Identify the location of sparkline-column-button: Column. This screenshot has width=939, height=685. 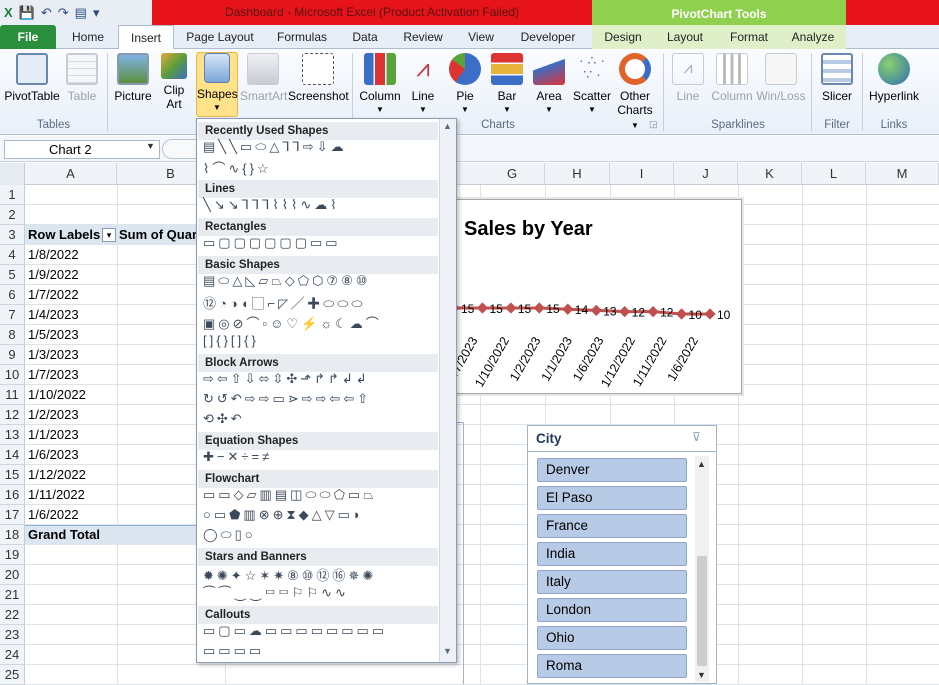
(732, 78).